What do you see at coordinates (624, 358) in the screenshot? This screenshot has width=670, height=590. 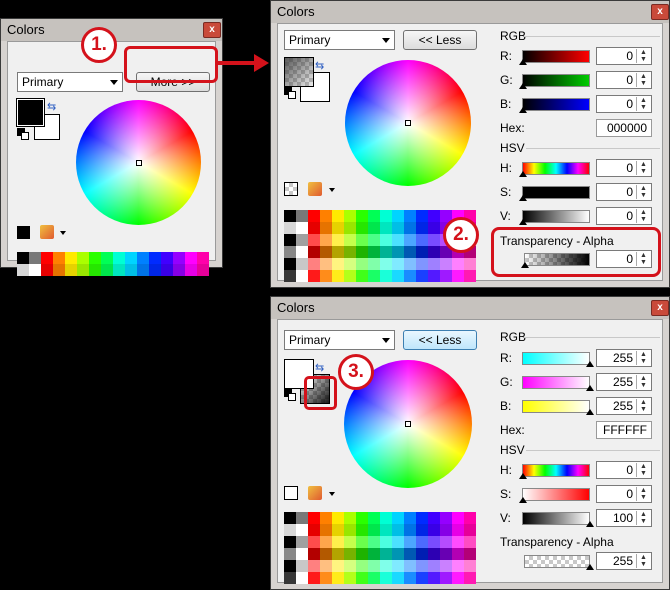 I see `r-value: 255 ▲ ▼` at bounding box center [624, 358].